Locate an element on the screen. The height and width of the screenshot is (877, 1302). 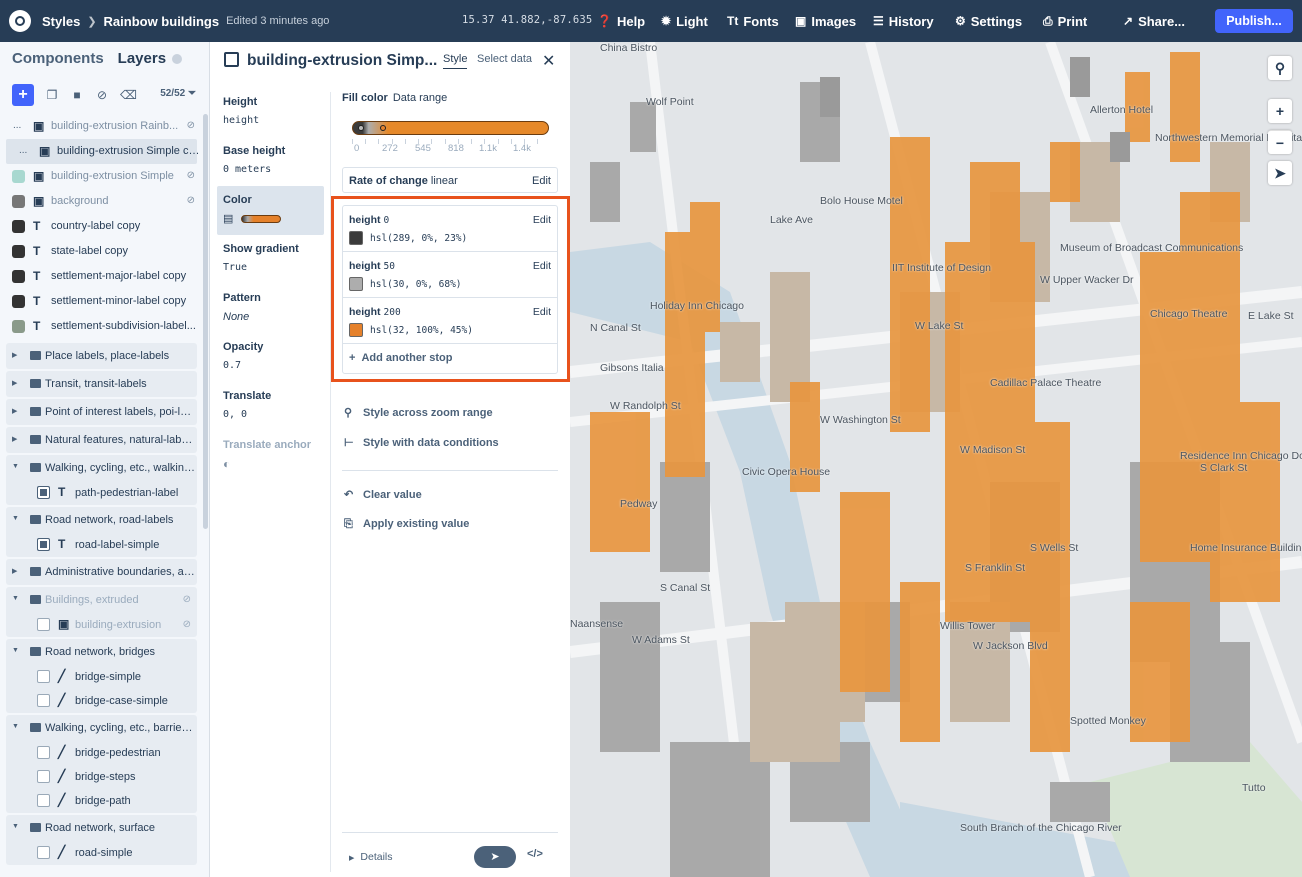
property-base-height: Base height 0 meters is located at coordinates (270, 161).